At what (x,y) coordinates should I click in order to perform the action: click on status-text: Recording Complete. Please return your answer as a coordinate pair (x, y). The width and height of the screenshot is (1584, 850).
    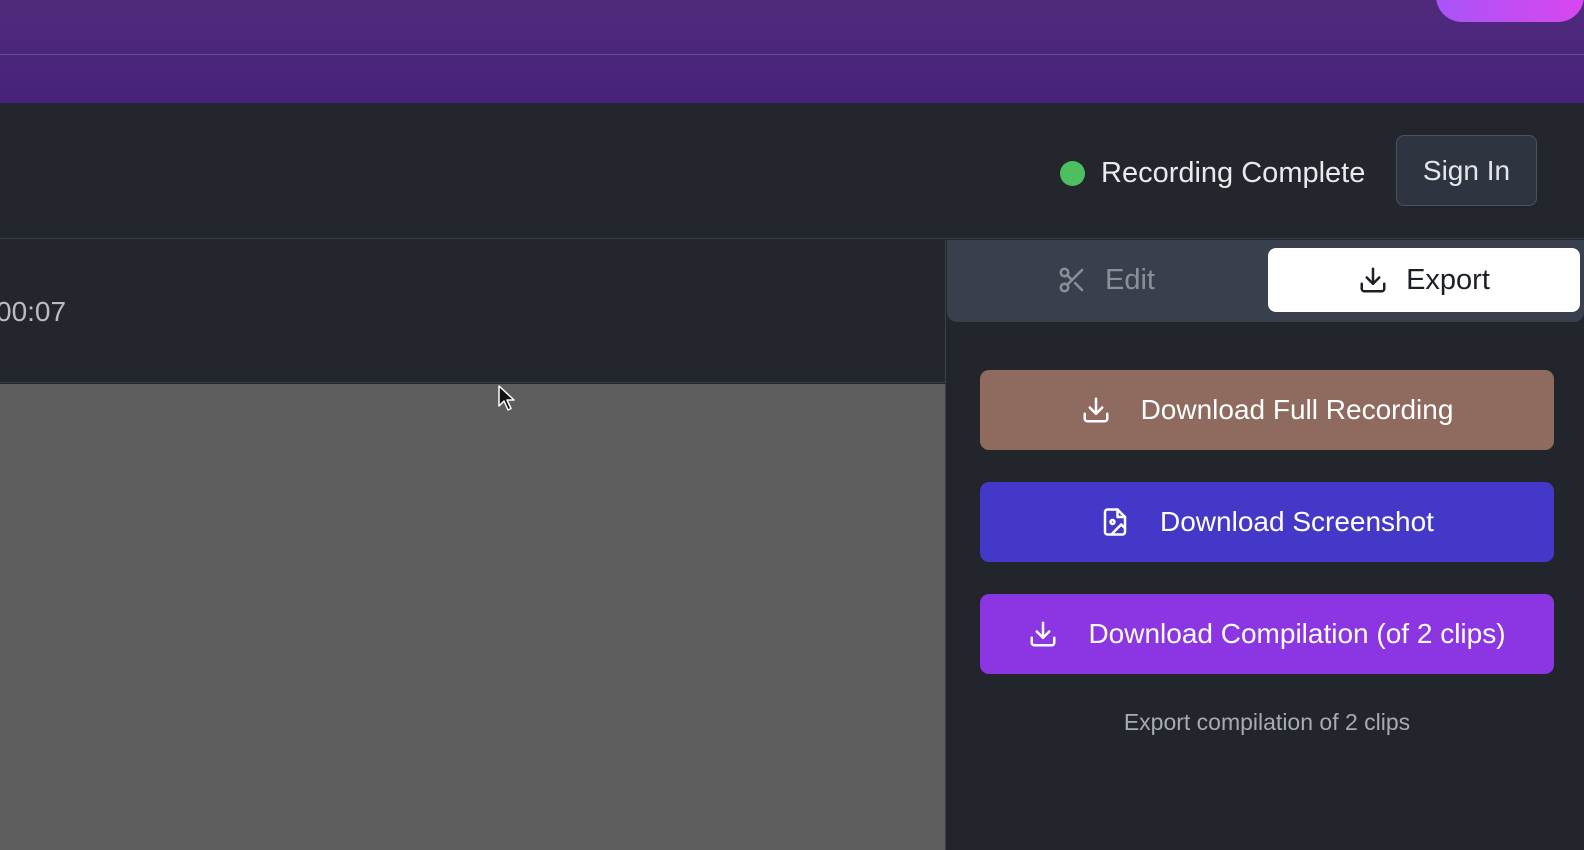
    Looking at the image, I should click on (1233, 172).